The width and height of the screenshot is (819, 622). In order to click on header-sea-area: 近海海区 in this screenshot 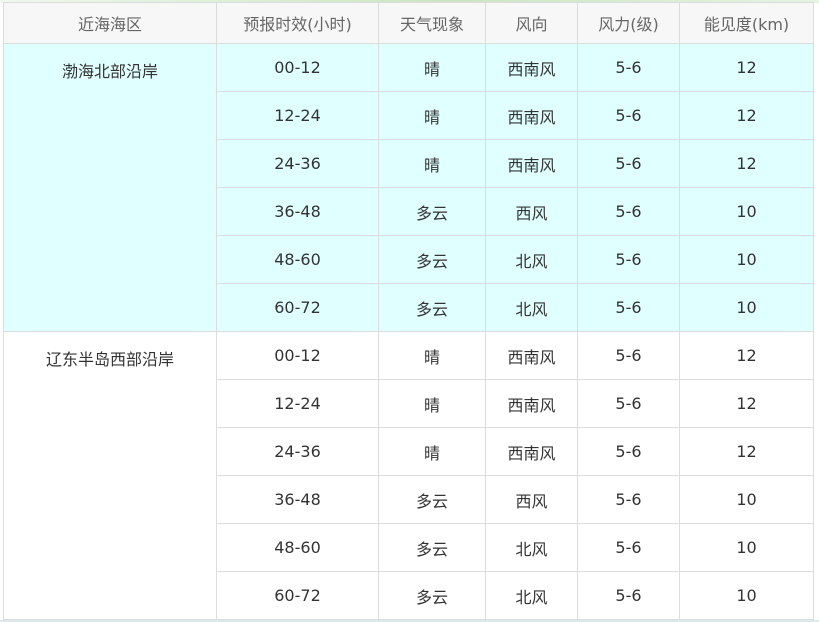, I will do `click(110, 23)`.